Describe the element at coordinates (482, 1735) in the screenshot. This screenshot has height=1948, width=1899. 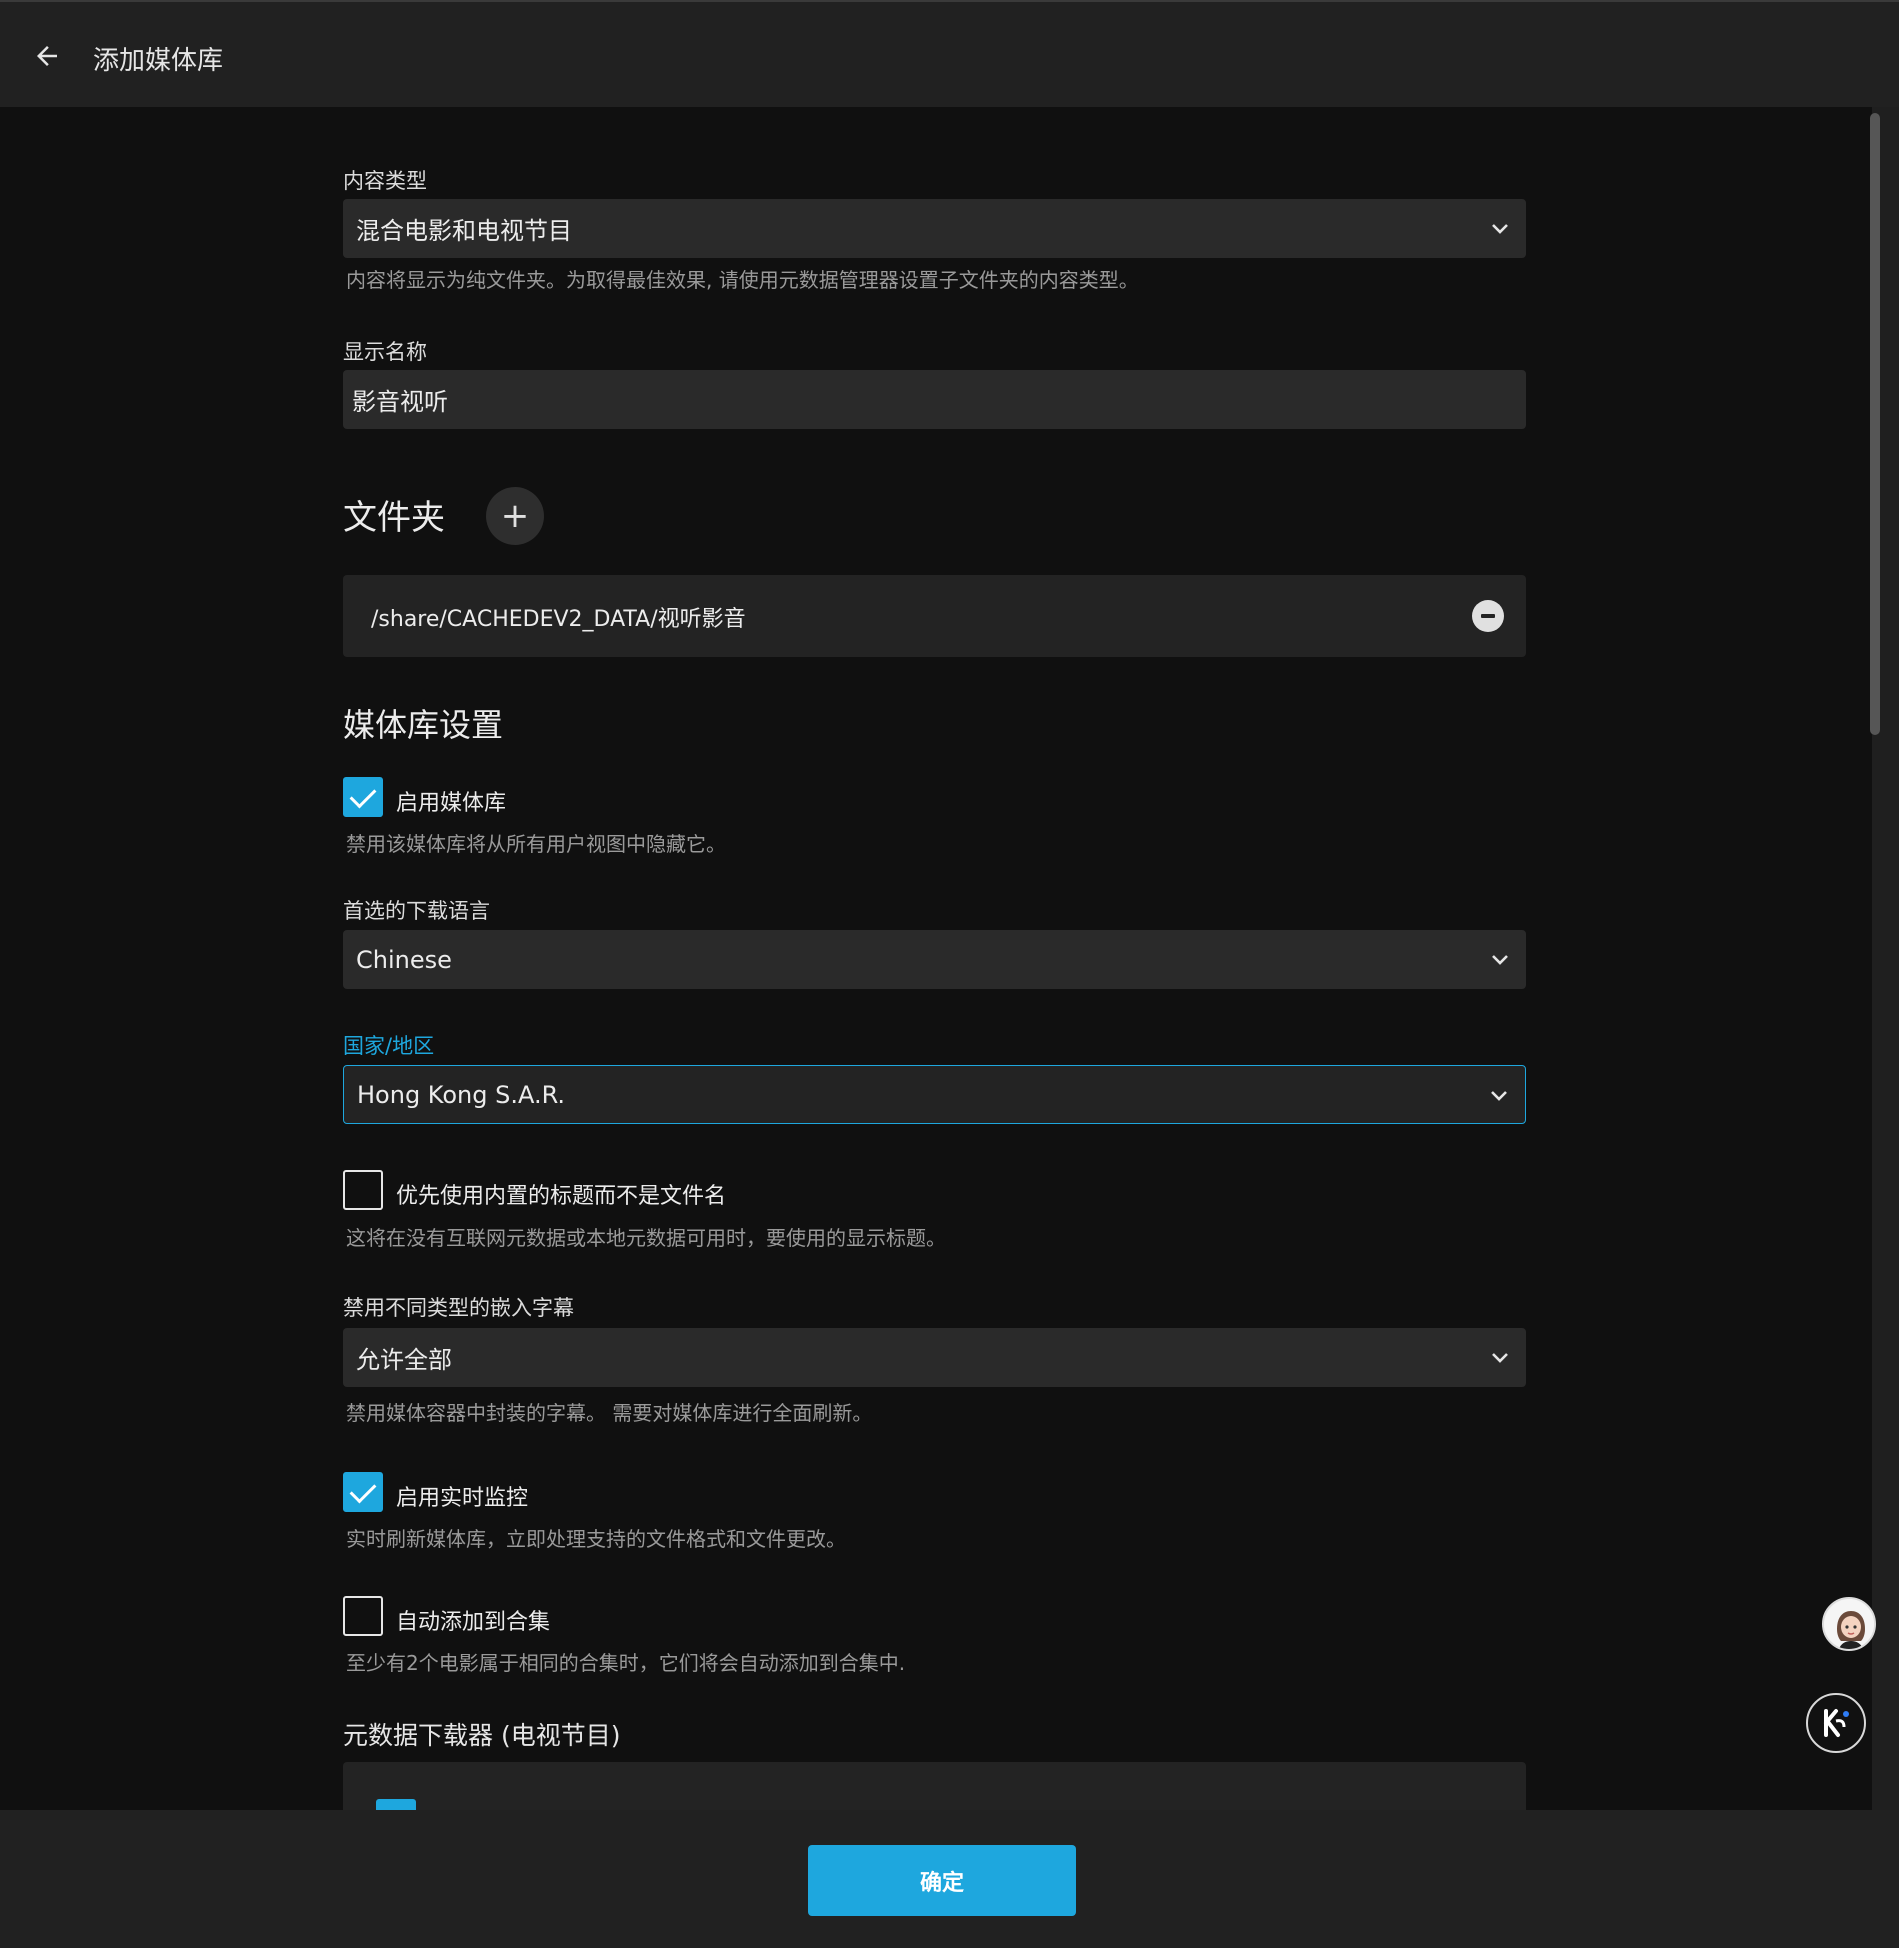
I see `metadata-downloaders-tv-heading: 元数据下载器 (电视节目)` at that location.